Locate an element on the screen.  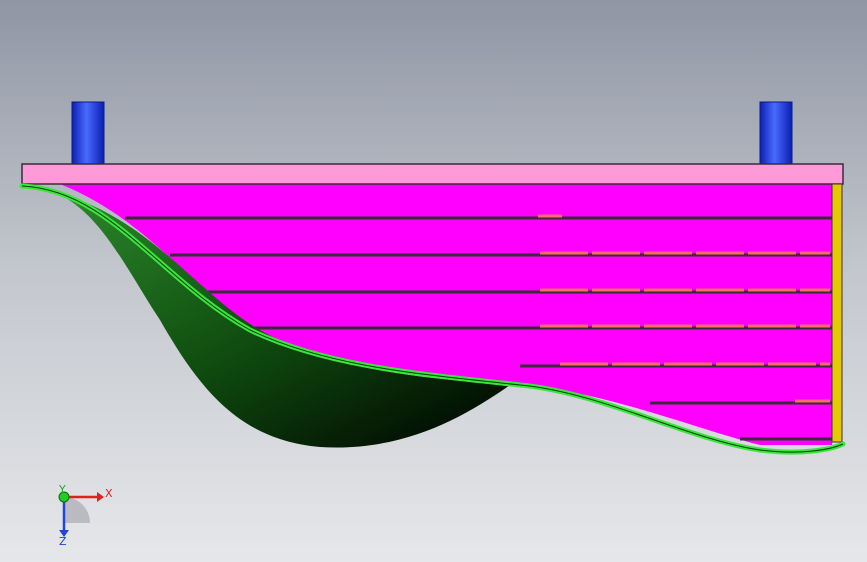
coordinate-triad: X Y Z is located at coordinates (85, 515).